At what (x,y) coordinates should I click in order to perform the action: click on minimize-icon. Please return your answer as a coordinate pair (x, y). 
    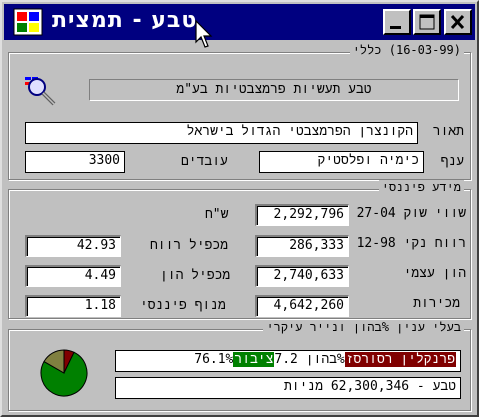
    Looking at the image, I should click on (395, 27).